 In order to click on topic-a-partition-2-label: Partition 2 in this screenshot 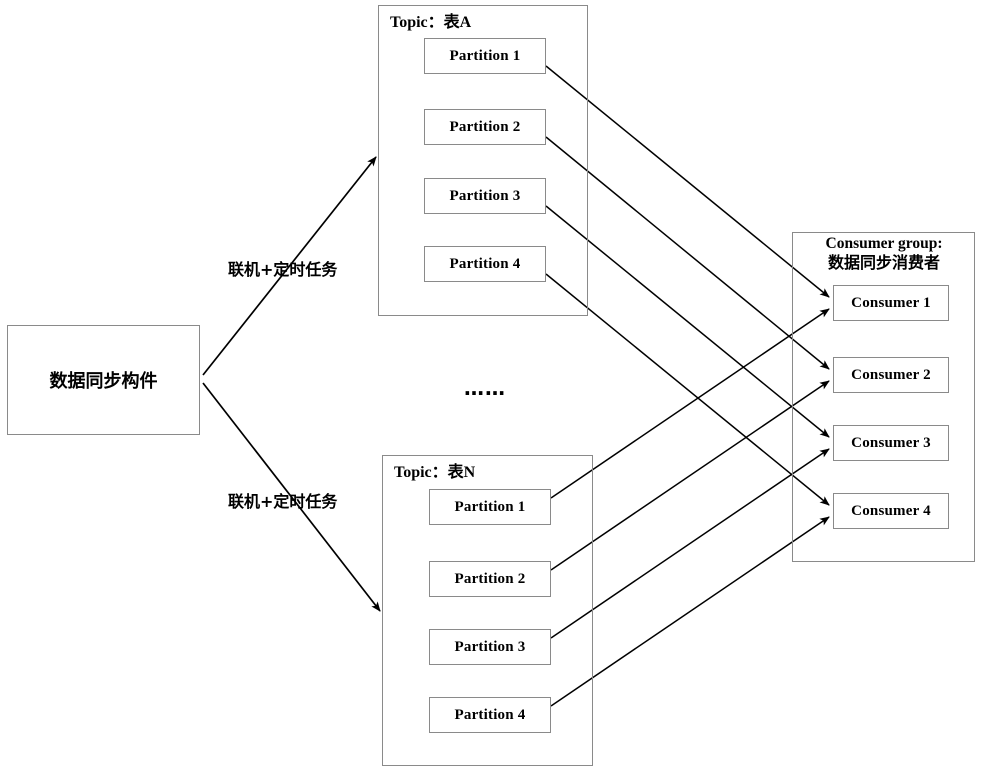, I will do `click(485, 126)`.